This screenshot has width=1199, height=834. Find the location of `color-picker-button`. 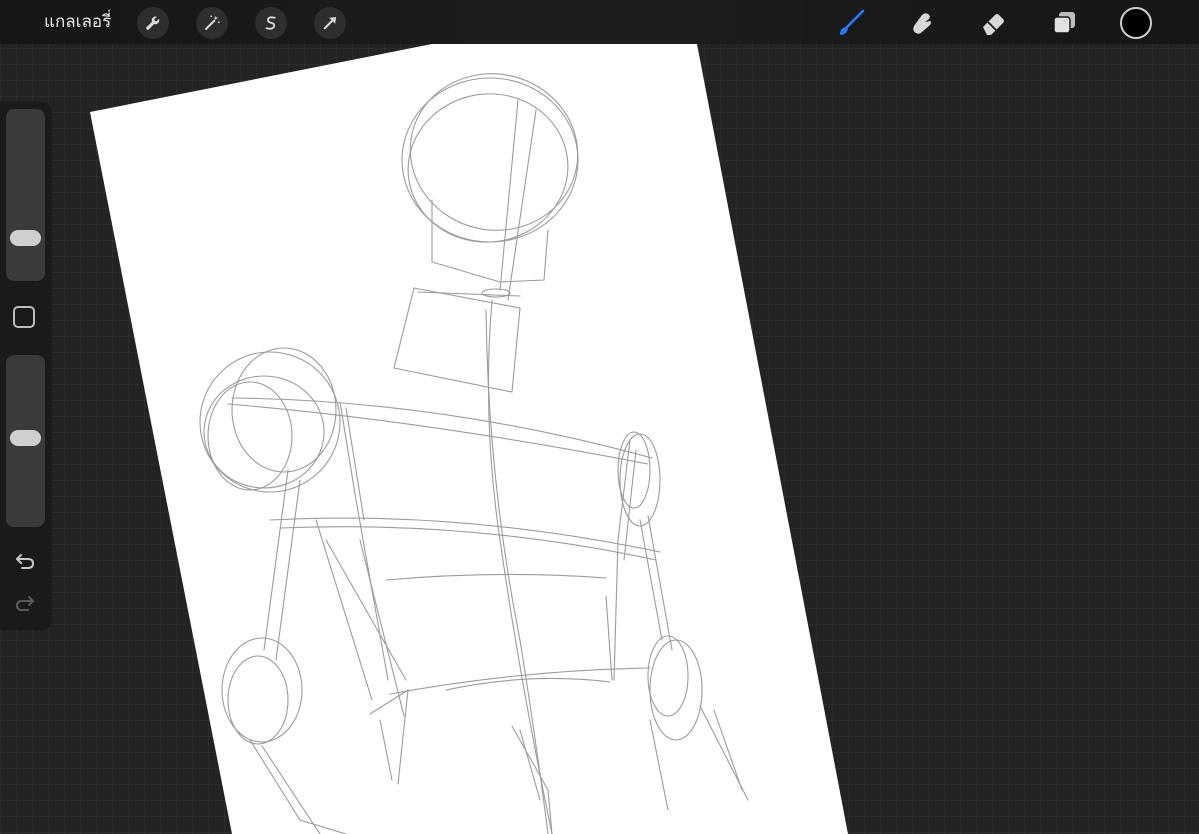

color-picker-button is located at coordinates (1136, 23).